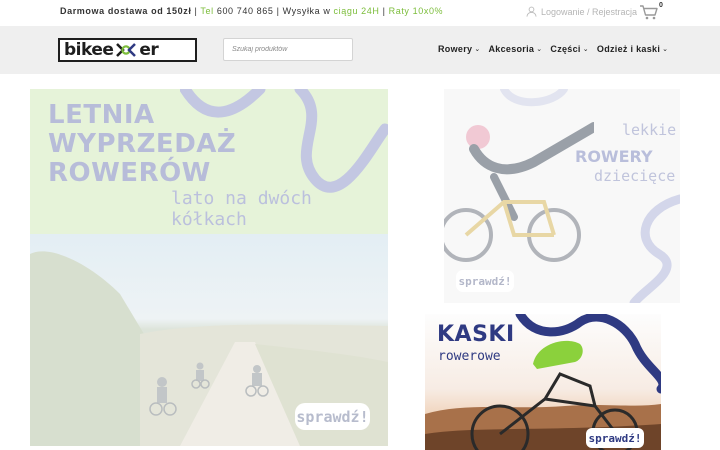 The height and width of the screenshot is (450, 720). What do you see at coordinates (589, 11) in the screenshot?
I see `account-link-label: Logowanie / Rejestracja` at bounding box center [589, 11].